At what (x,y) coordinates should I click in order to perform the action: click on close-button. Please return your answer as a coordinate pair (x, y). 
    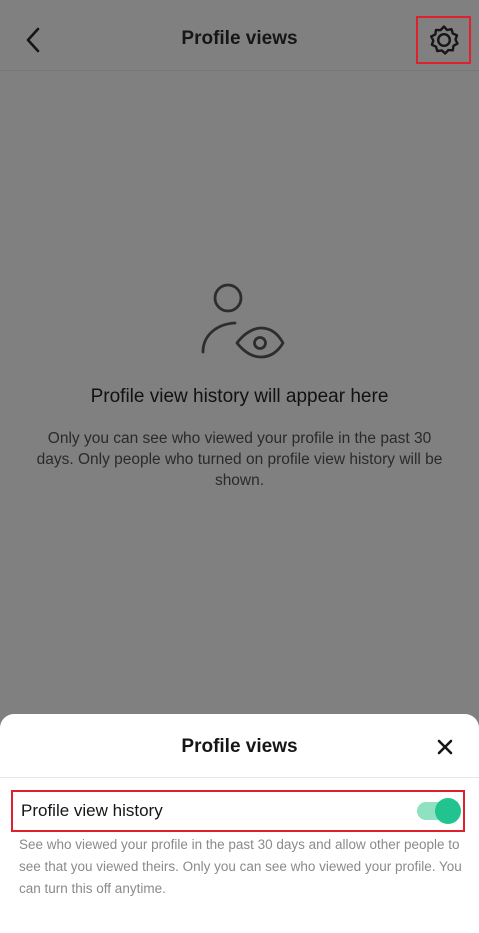
    Looking at the image, I should click on (445, 747).